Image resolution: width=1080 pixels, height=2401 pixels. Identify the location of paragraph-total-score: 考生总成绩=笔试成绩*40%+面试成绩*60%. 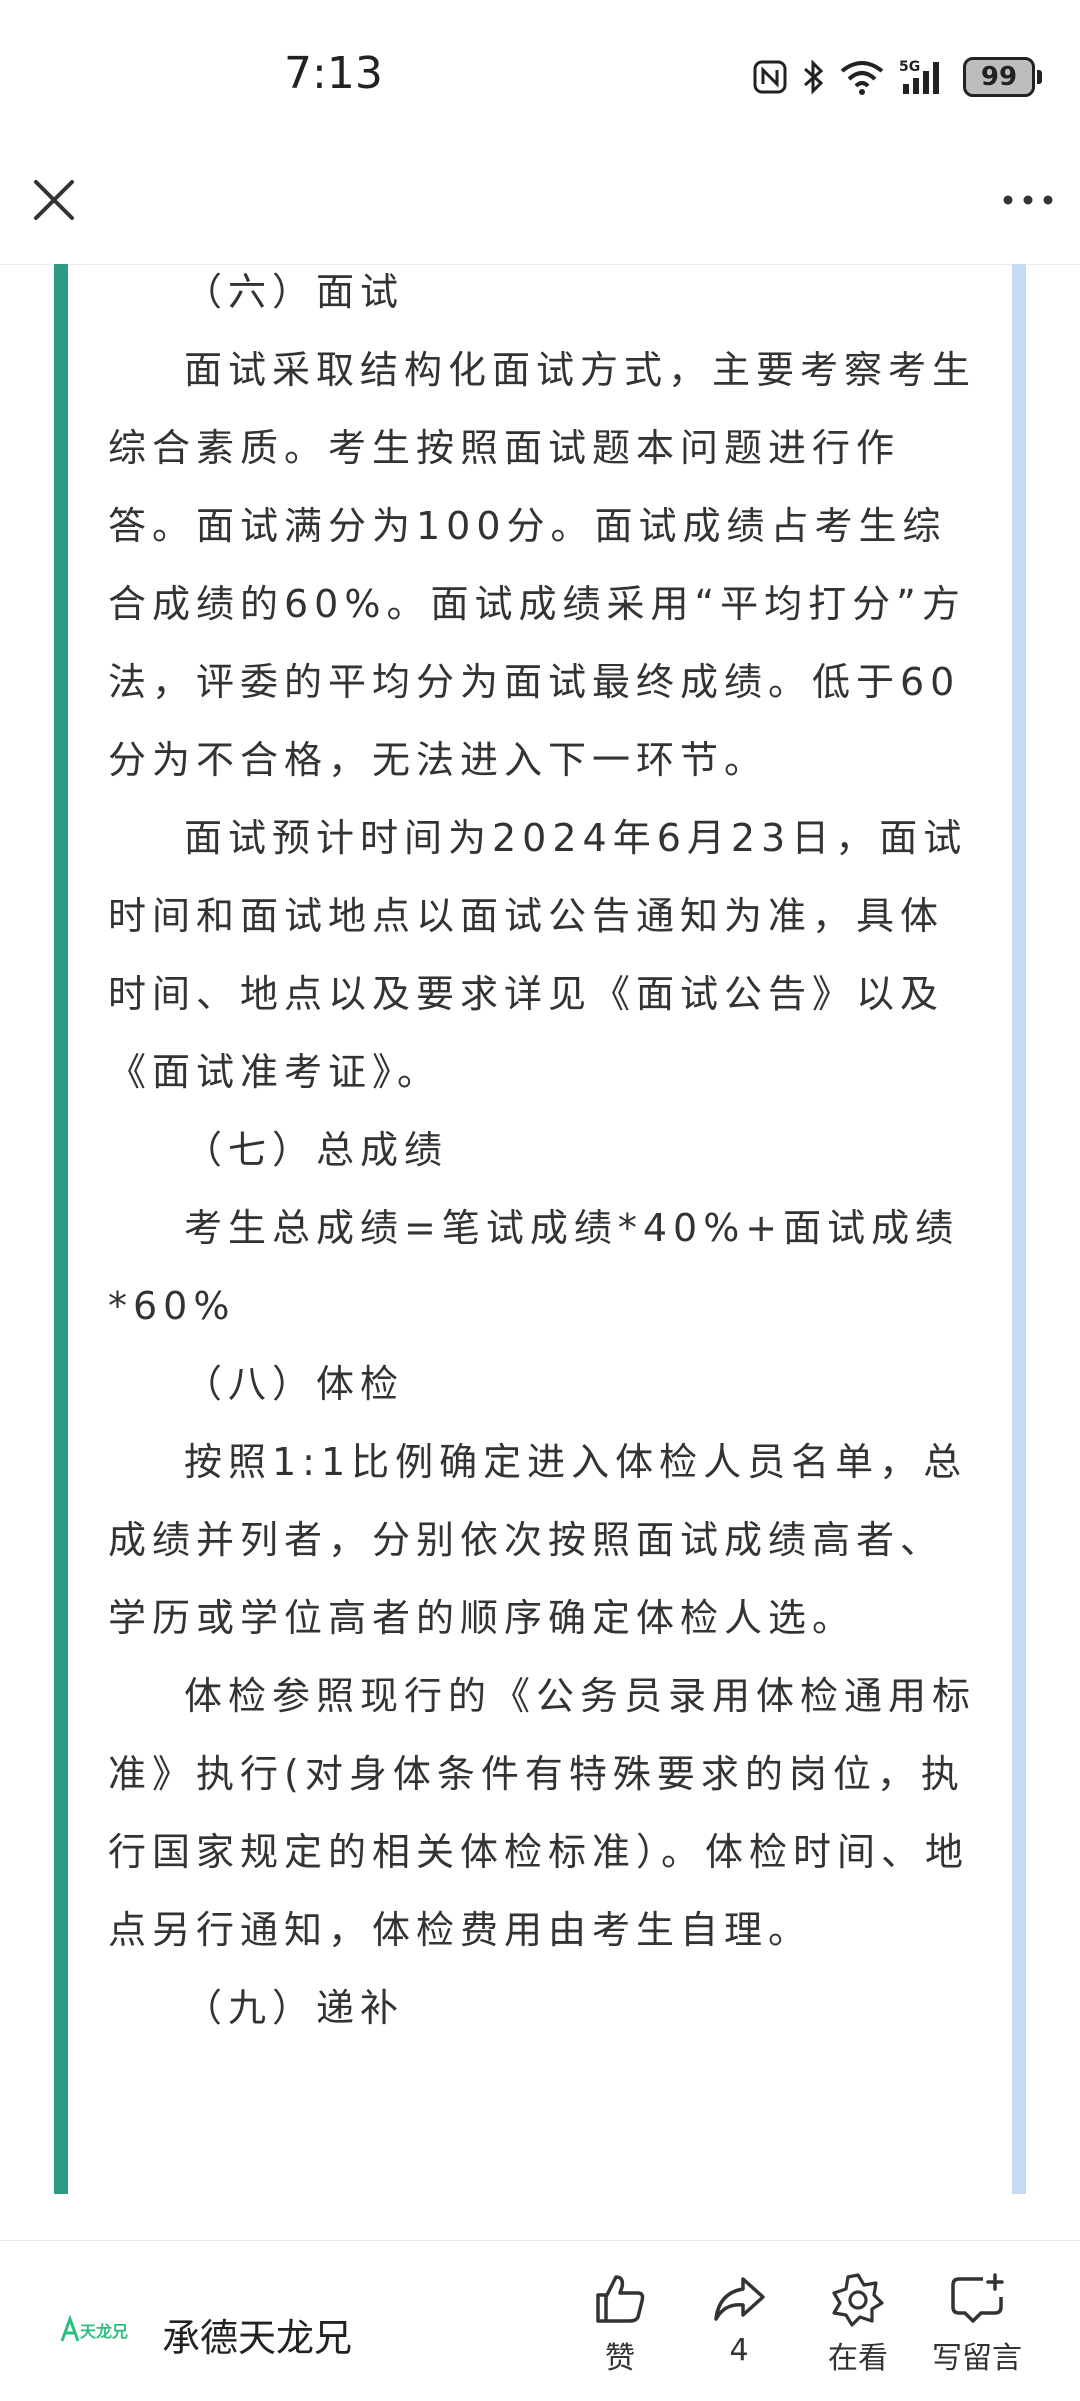
(534, 1267).